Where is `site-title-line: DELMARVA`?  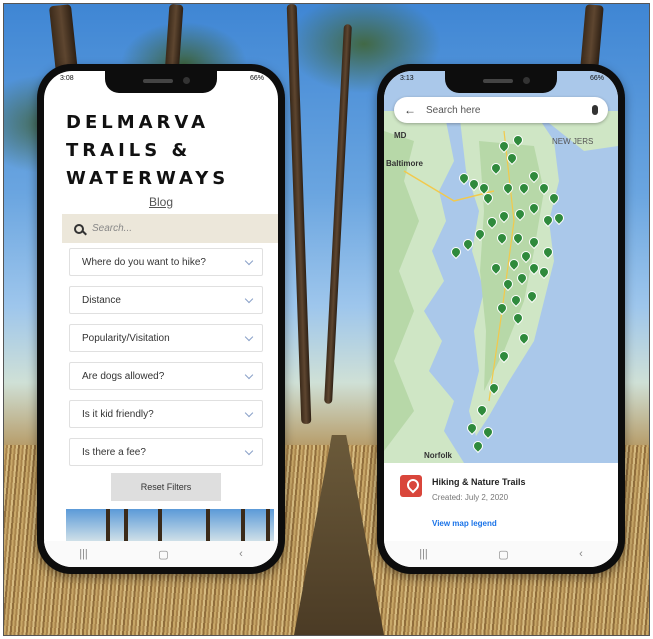 site-title-line: DELMARVA is located at coordinates (138, 122).